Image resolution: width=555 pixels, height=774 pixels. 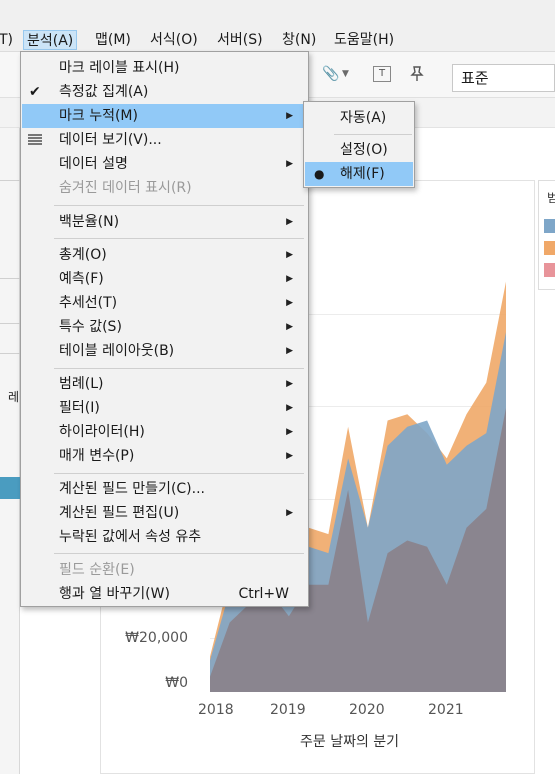 What do you see at coordinates (551, 198) in the screenshot?
I see `legend-title: 범` at bounding box center [551, 198].